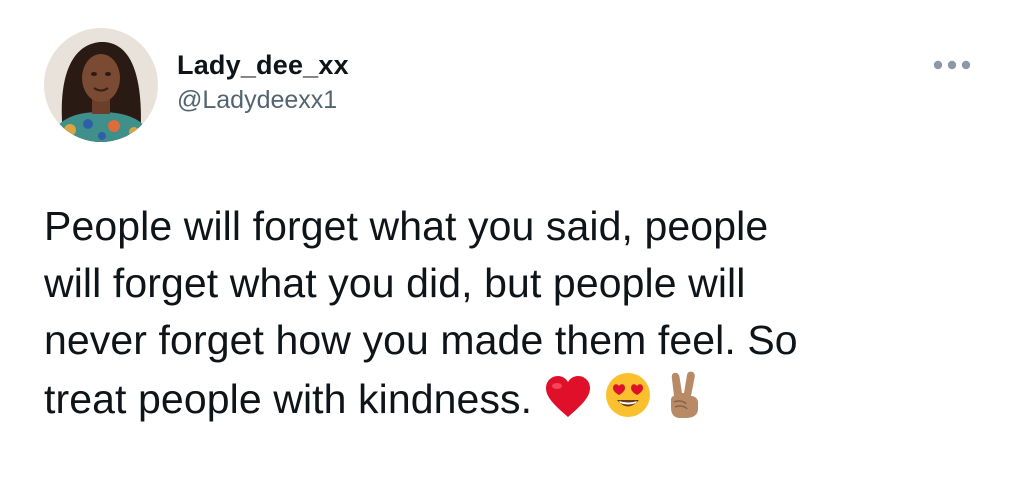  I want to click on user-handle: @Ladydeexx1, so click(263, 100).